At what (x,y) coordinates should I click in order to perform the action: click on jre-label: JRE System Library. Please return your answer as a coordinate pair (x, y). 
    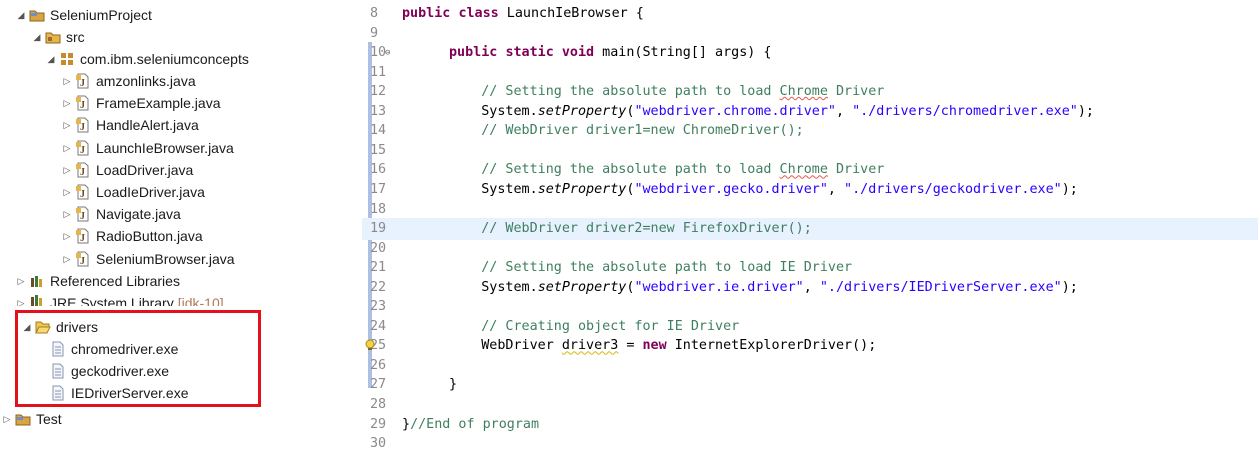
    Looking at the image, I should click on (112, 300).